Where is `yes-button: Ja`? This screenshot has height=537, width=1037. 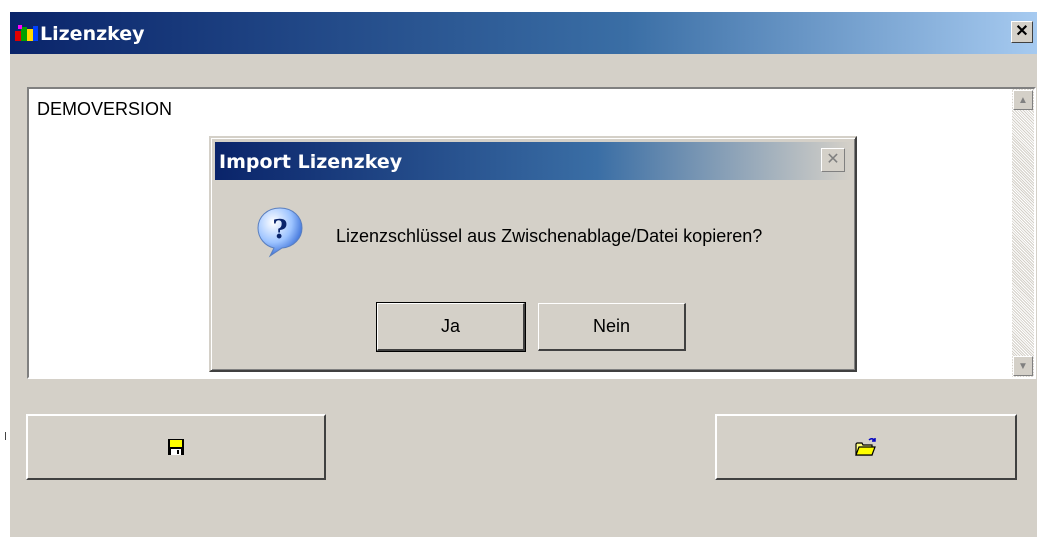
yes-button: Ja is located at coordinates (451, 327).